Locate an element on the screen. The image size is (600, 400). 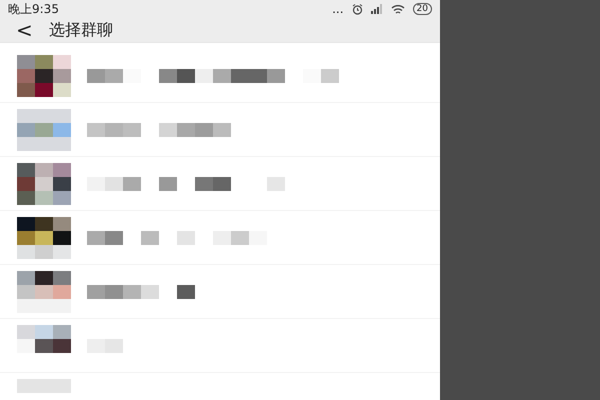
pixelated-name is located at coordinates (105, 345).